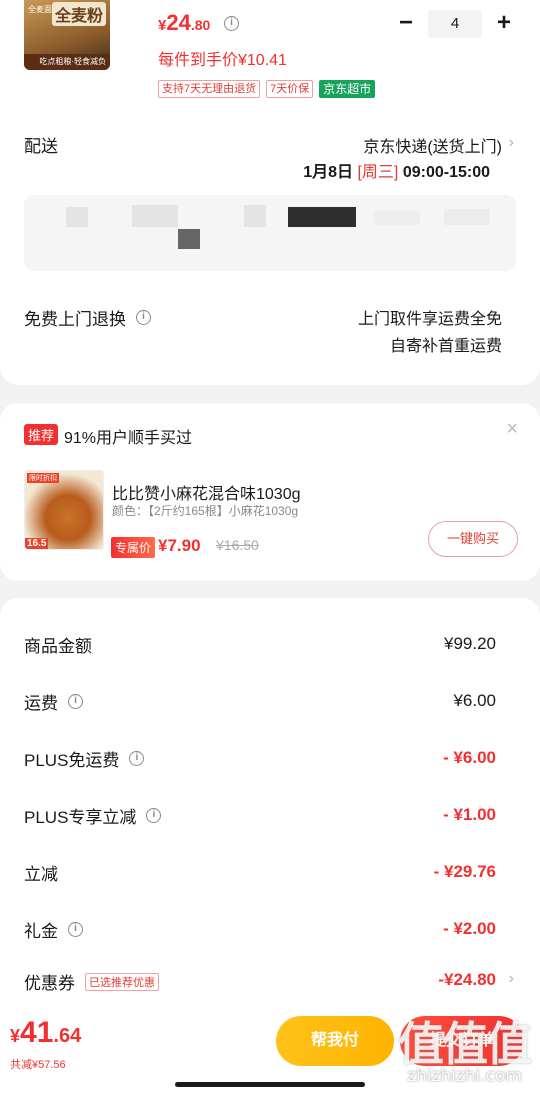 This screenshot has height=1095, width=540. Describe the element at coordinates (378, 172) in the screenshot. I see `delivery-weekday: [周三]` at that location.